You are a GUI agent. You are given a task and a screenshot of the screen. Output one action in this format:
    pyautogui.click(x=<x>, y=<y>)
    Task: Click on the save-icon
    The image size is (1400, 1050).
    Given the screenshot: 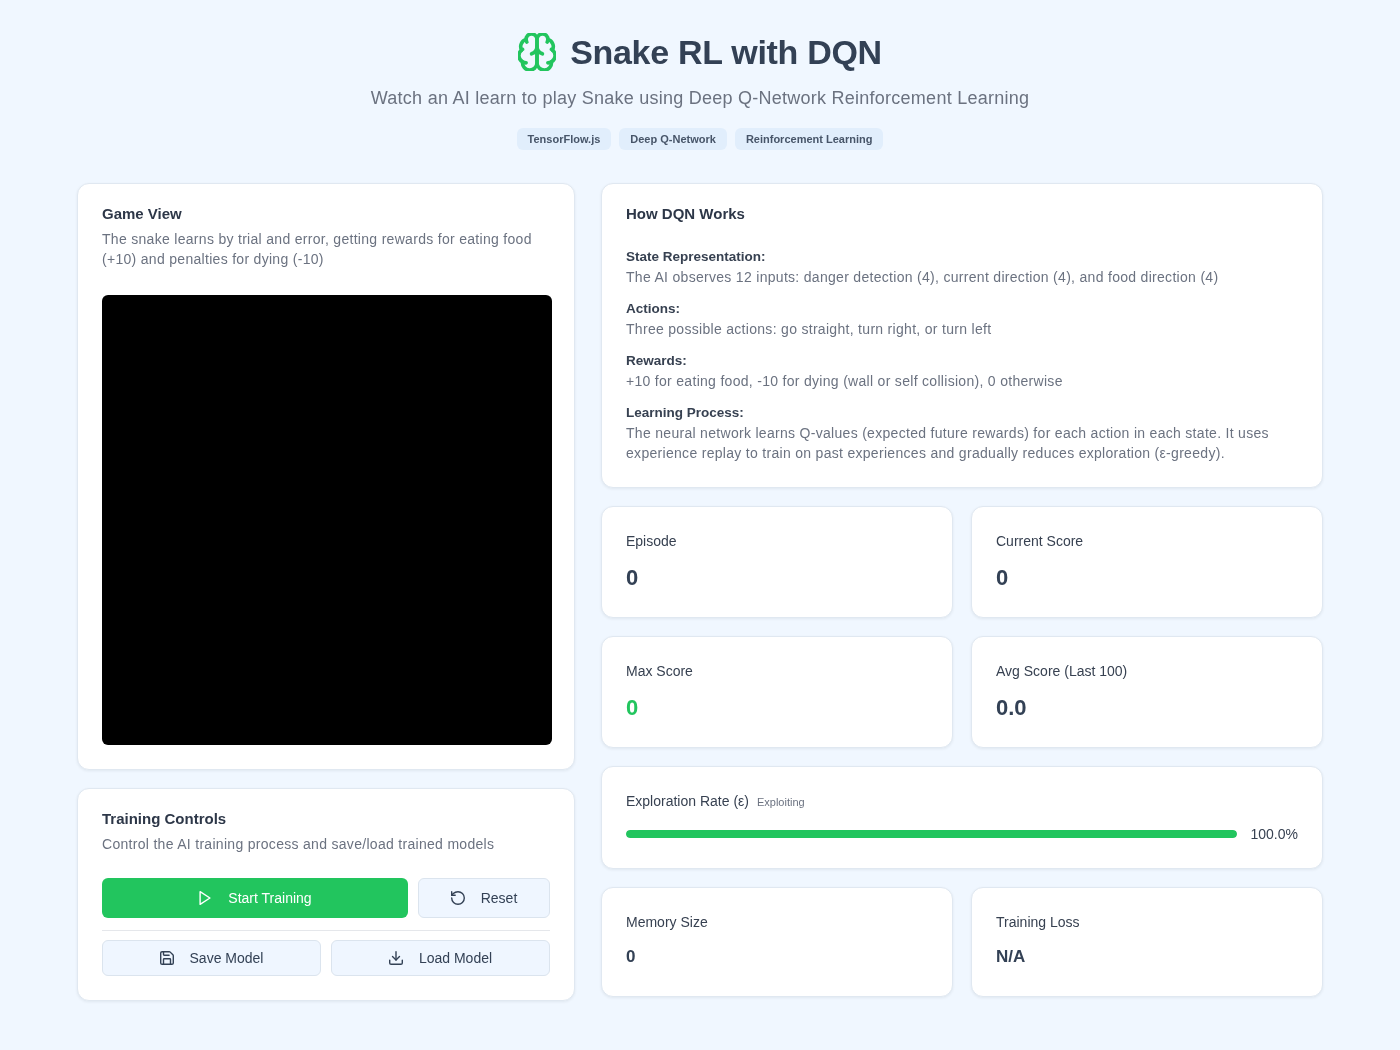 What is the action you would take?
    pyautogui.click(x=166, y=958)
    